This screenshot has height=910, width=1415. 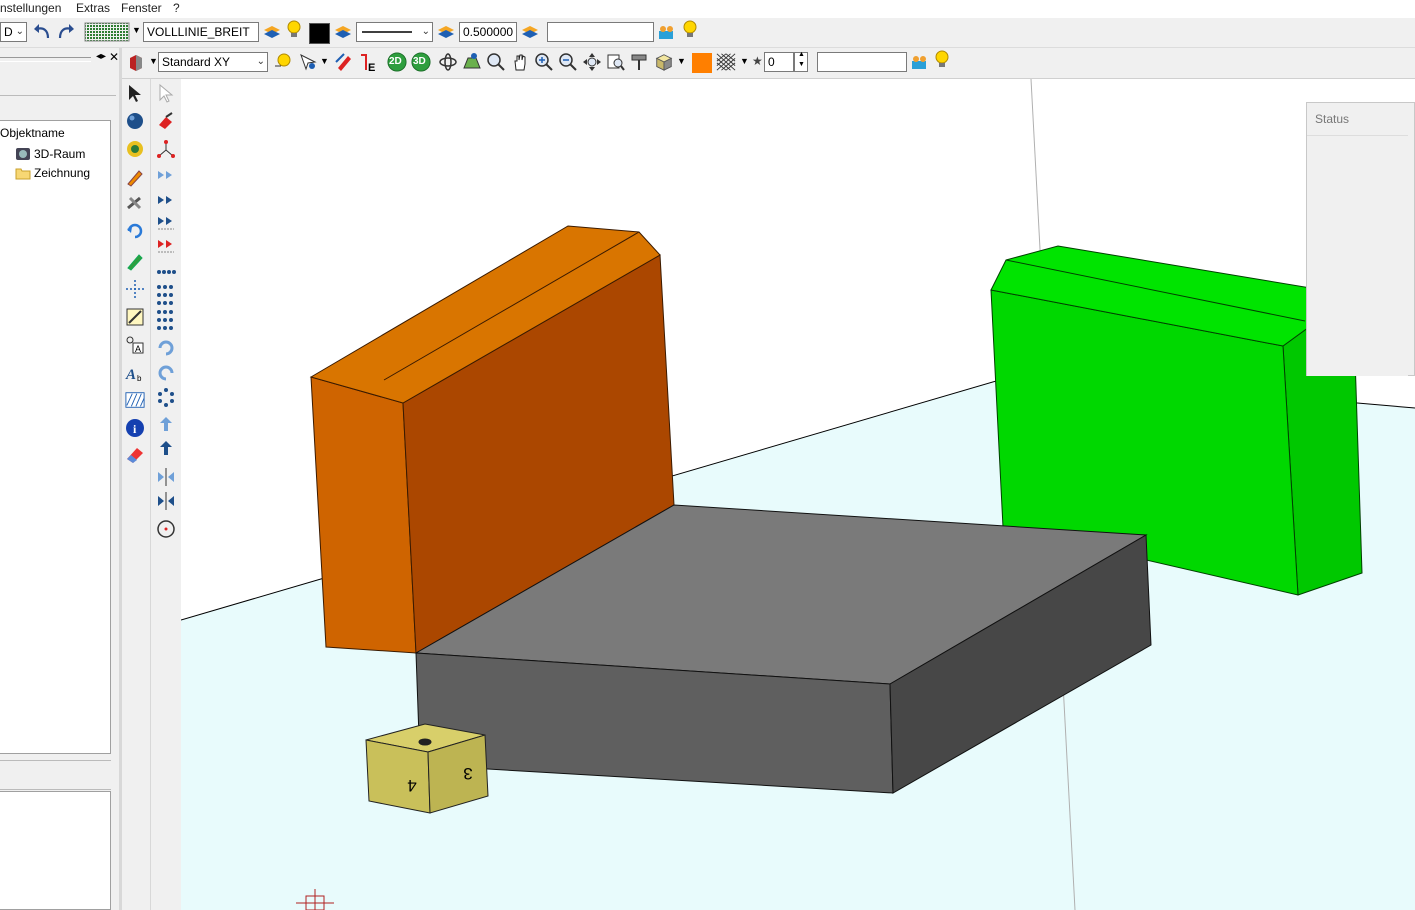 I want to click on extrude-up-icon, so click(x=166, y=449).